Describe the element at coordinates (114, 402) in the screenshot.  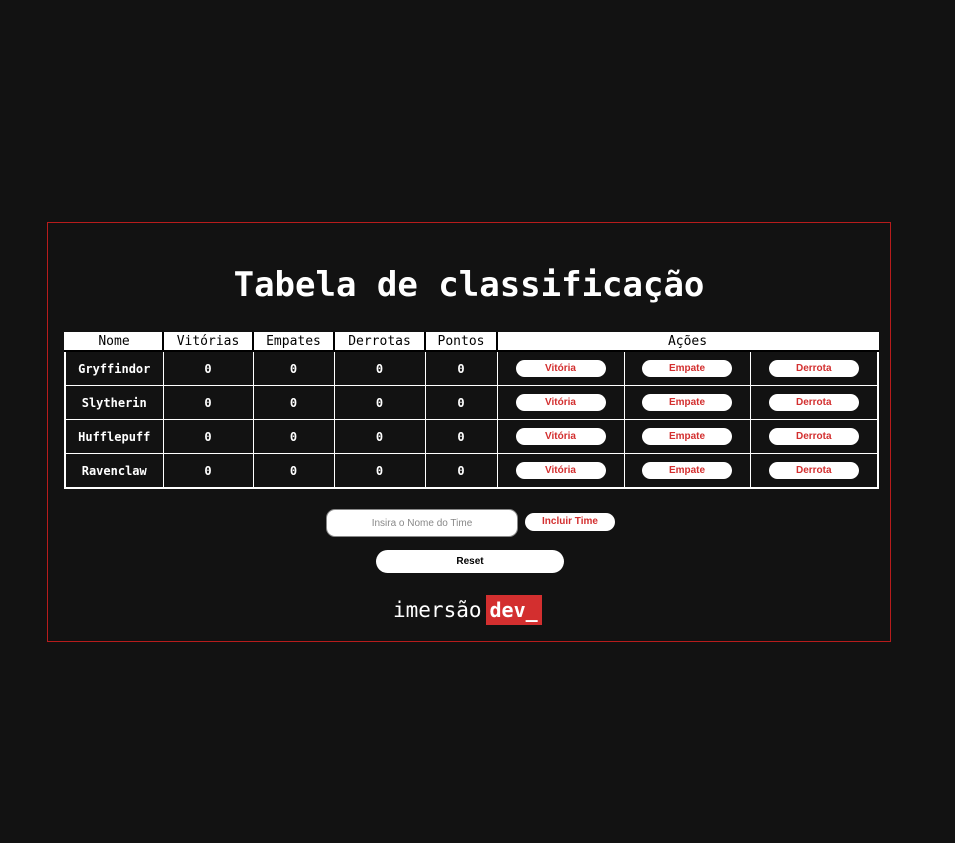
I see `team-name: Slytherin` at that location.